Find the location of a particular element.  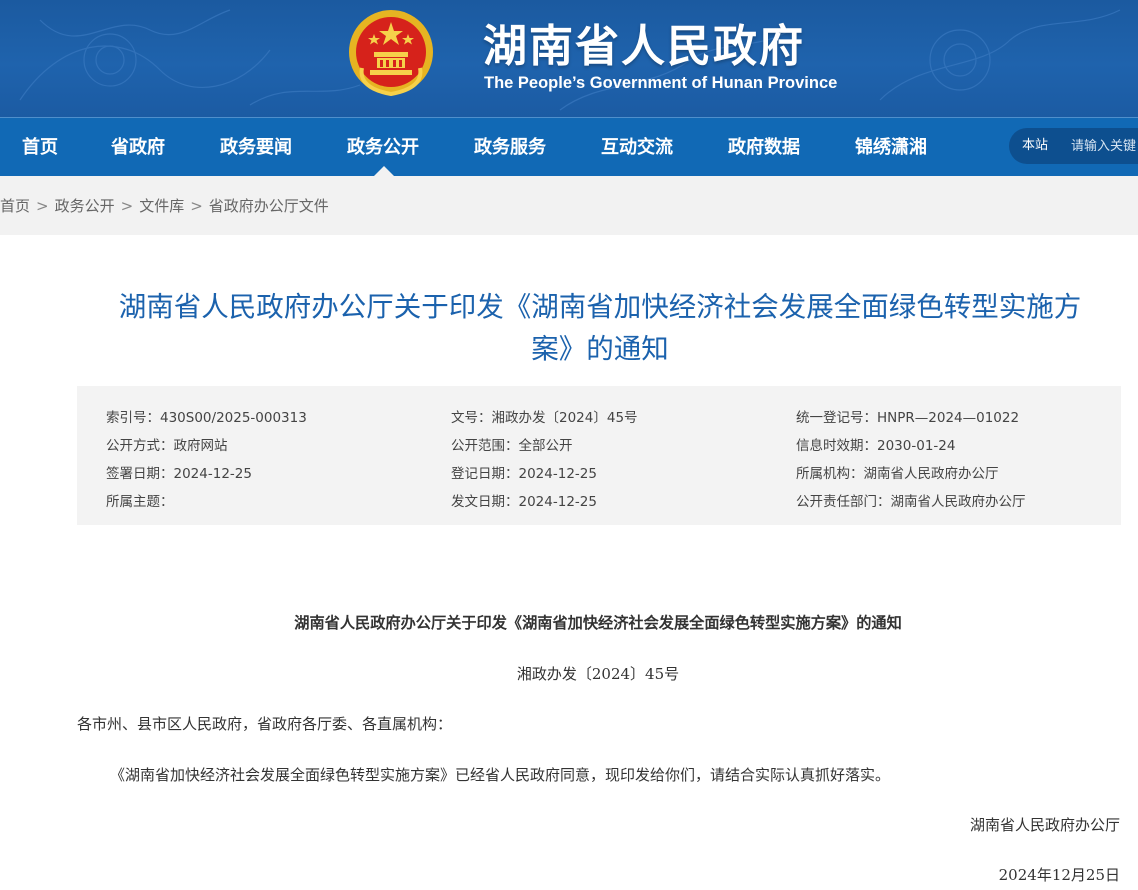

page-title-line-2: 案》的通知 is located at coordinates (600, 349).